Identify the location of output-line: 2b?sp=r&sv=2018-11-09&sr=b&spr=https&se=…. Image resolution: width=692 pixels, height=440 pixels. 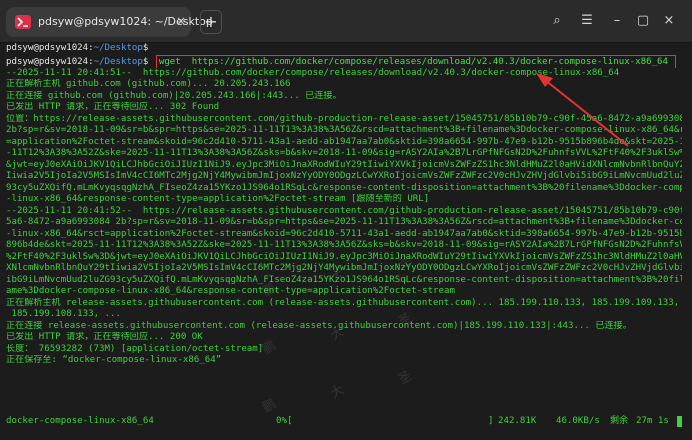
(344, 130).